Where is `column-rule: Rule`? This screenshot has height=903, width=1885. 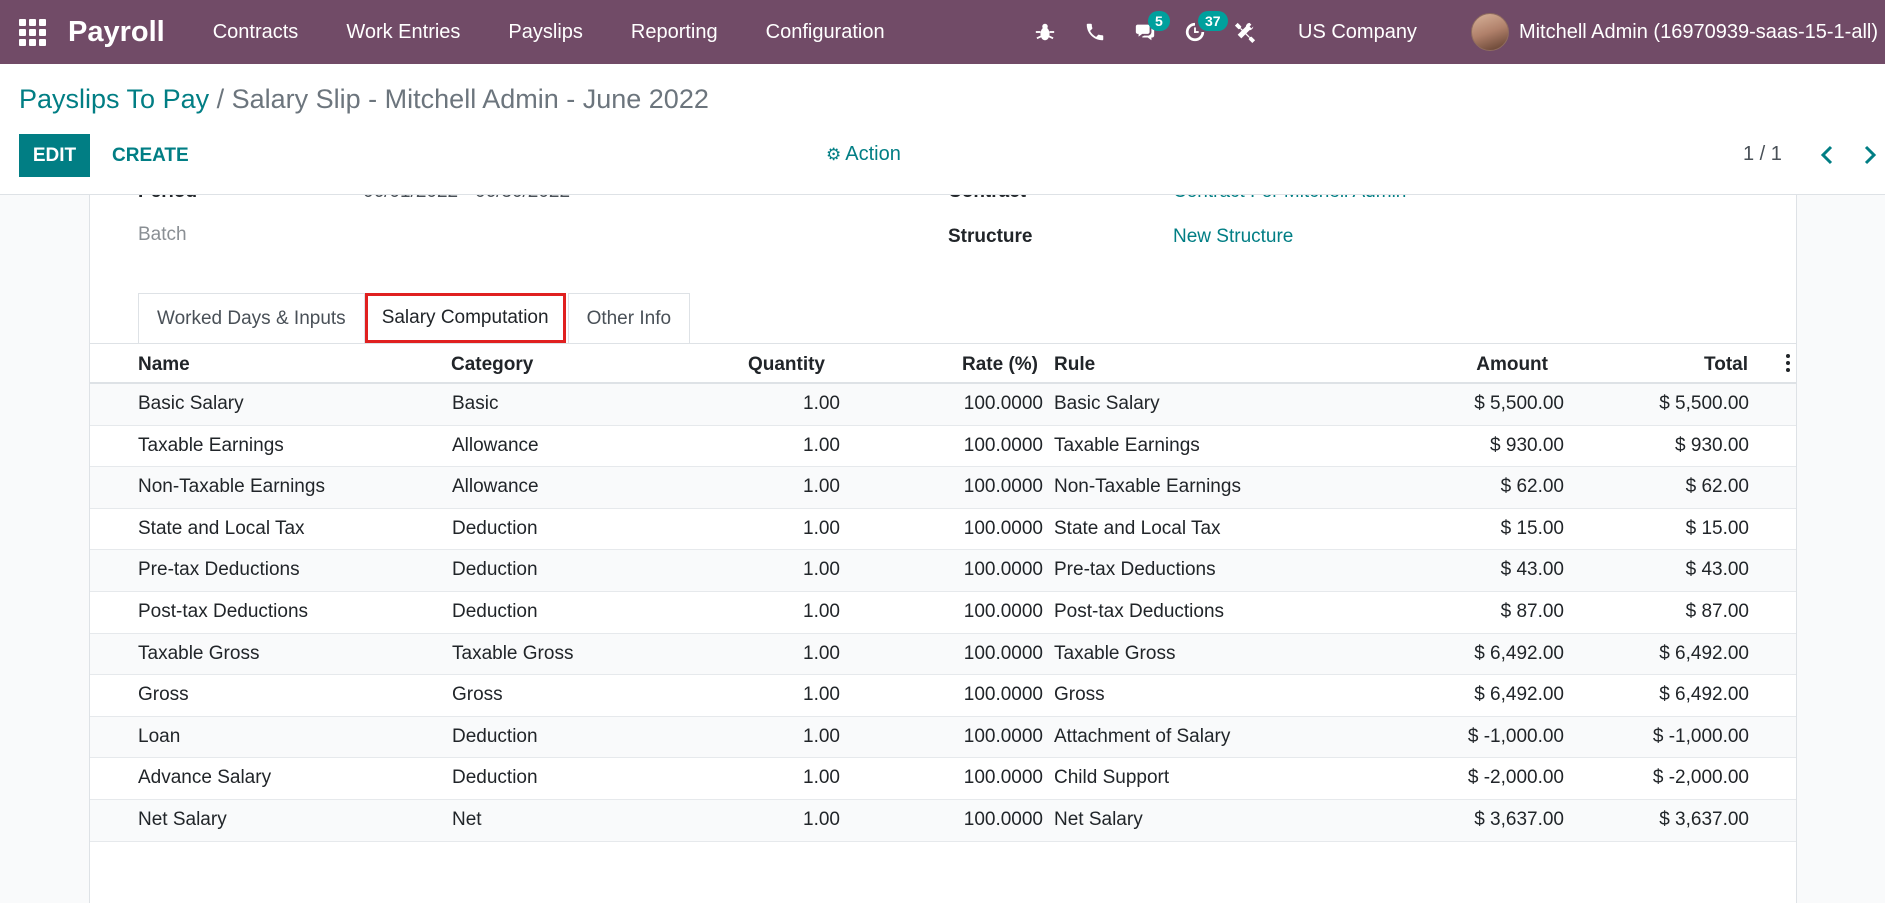
column-rule: Rule is located at coordinates (1074, 365).